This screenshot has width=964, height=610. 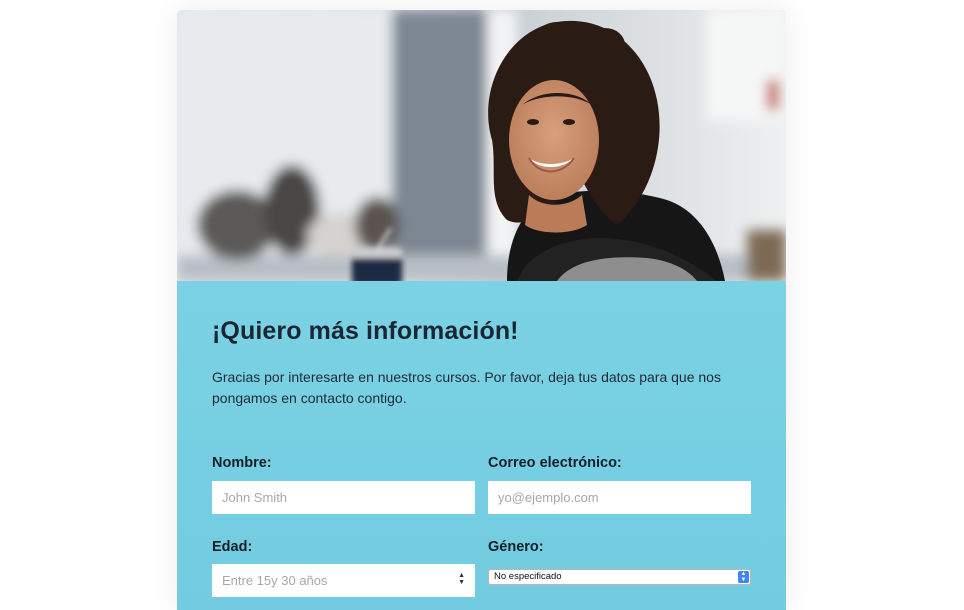 What do you see at coordinates (232, 547) in the screenshot?
I see `age-label: Edad:` at bounding box center [232, 547].